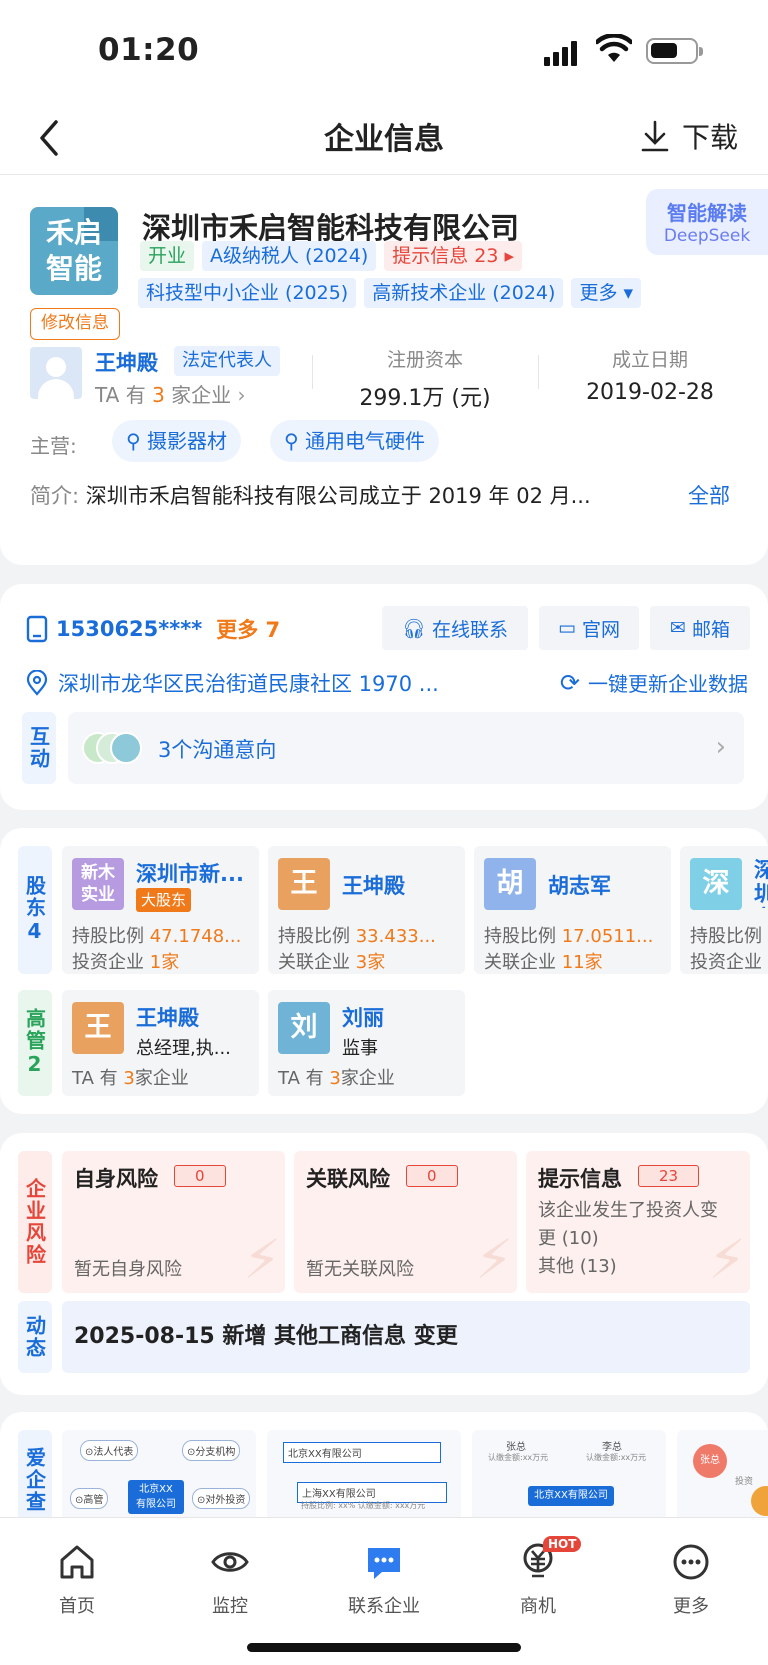 This screenshot has width=768, height=1665. I want to click on business-chip-1: ⚲ 摄影器材, so click(177, 441).